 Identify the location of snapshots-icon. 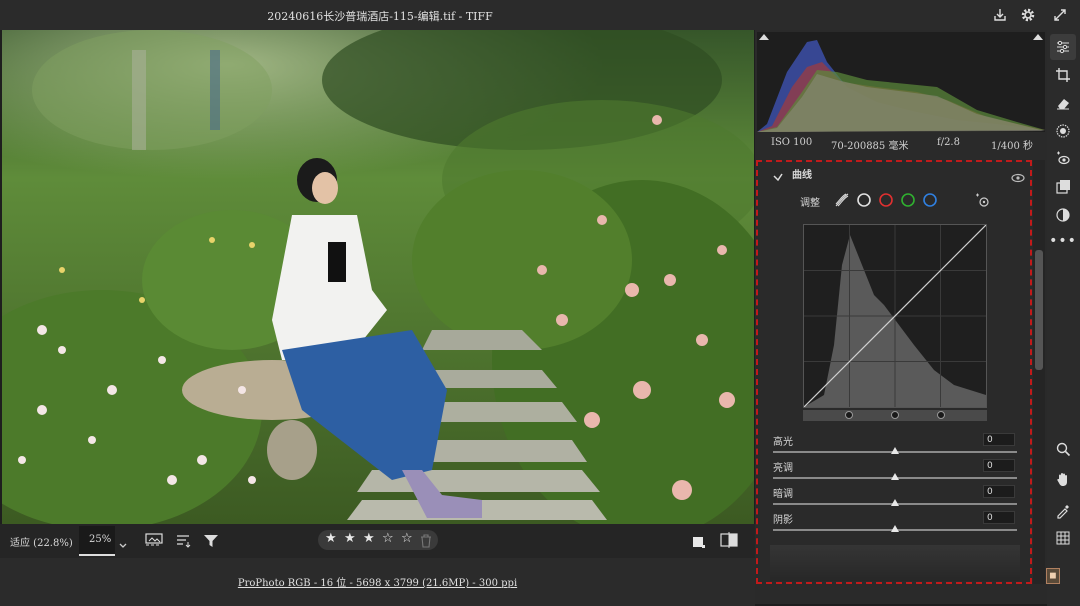
(1063, 215).